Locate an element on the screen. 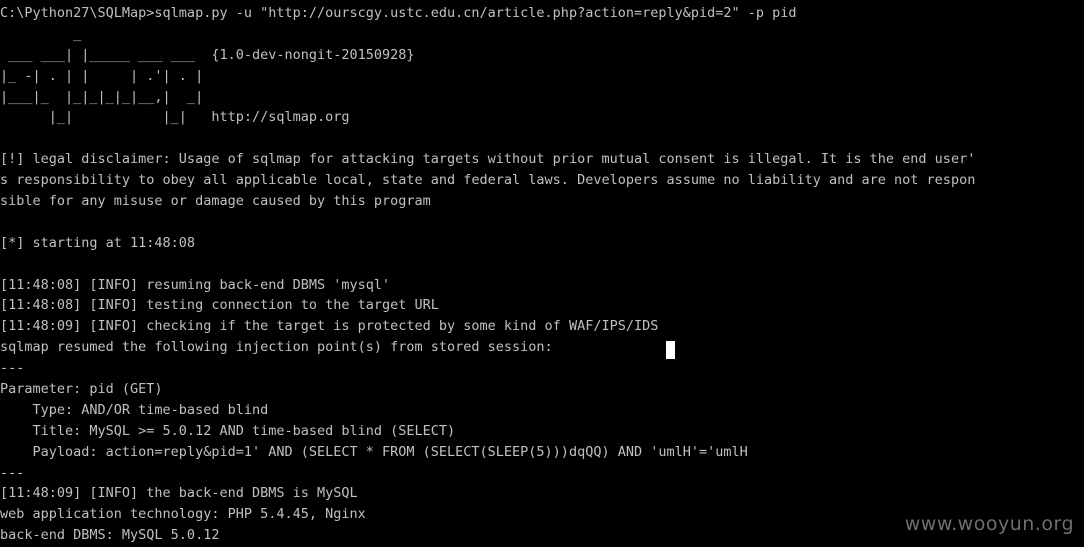 The height and width of the screenshot is (547, 1084). banner-line-1: _ is located at coordinates (41, 33).